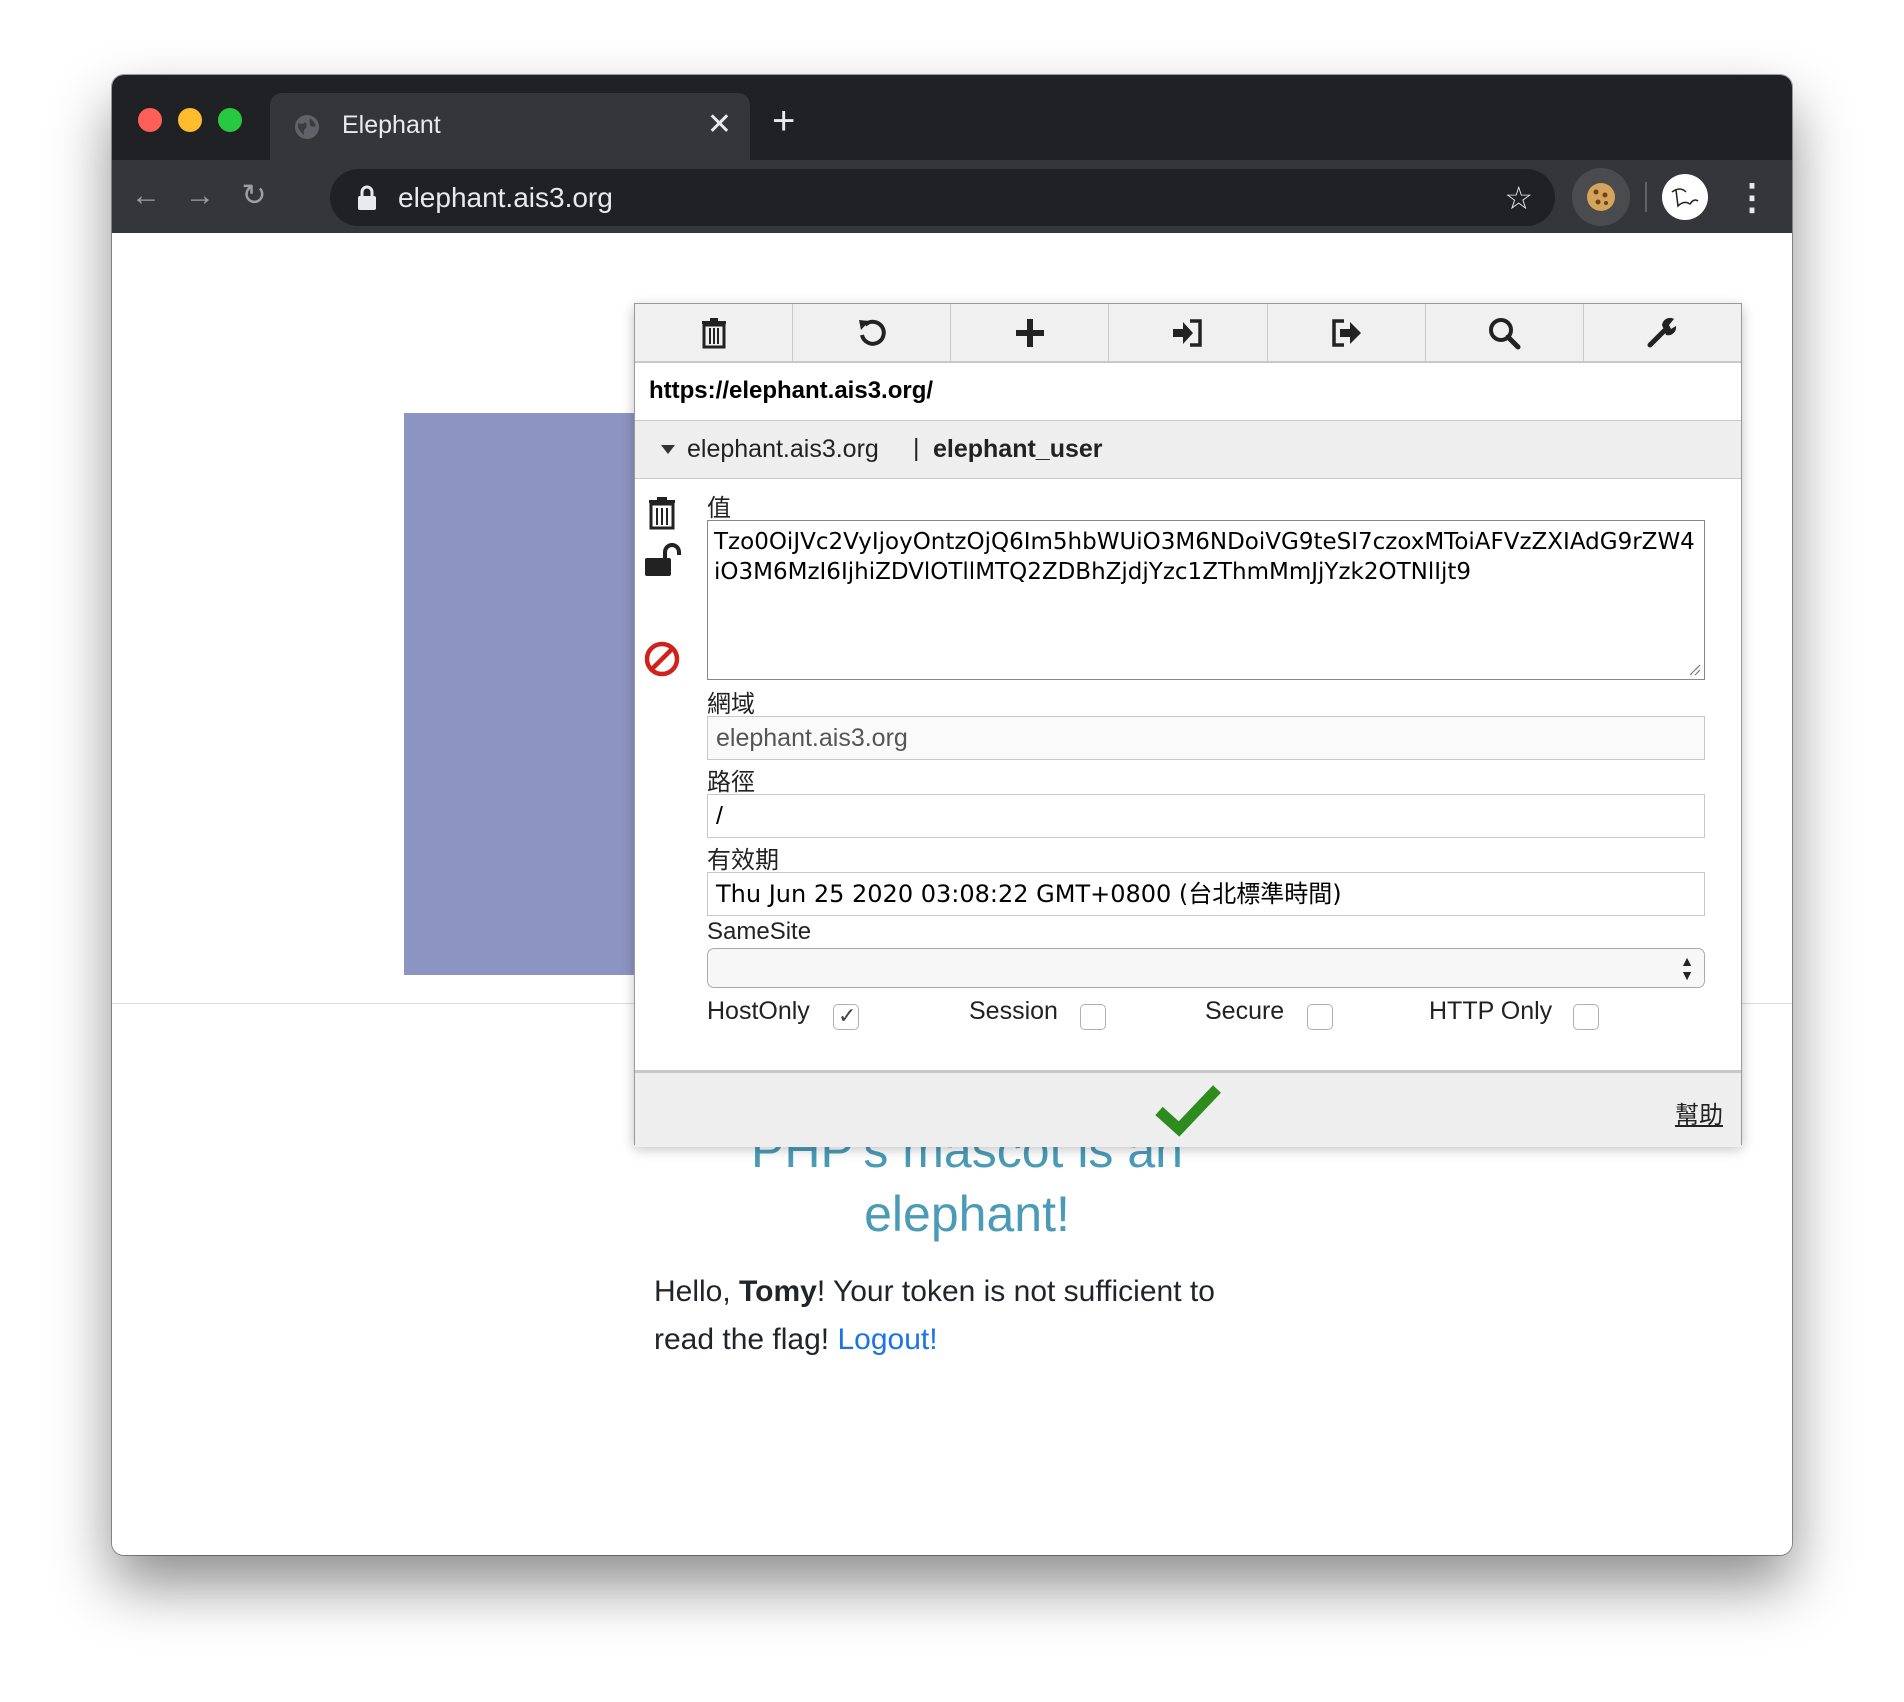  I want to click on samesite-select: ▲ ▼, so click(1206, 968).